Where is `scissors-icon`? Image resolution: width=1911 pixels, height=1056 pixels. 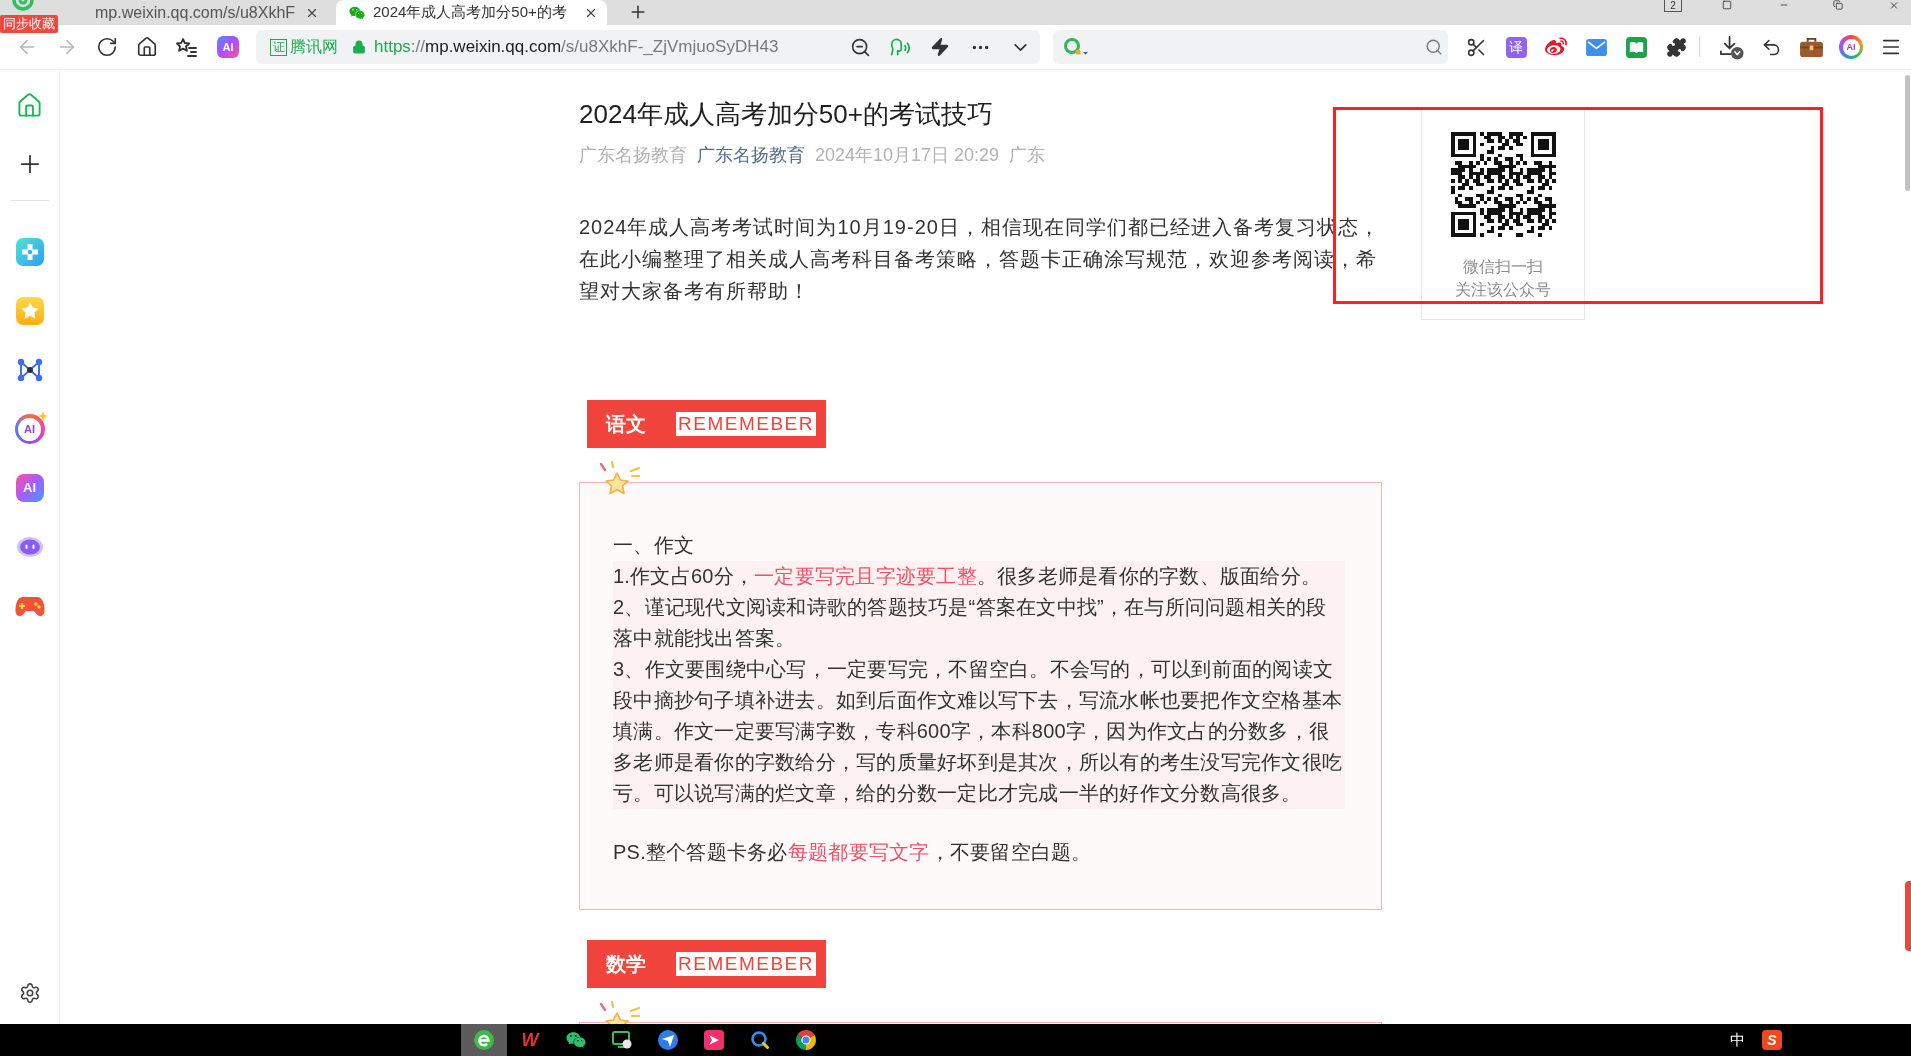
scissors-icon is located at coordinates (1476, 47).